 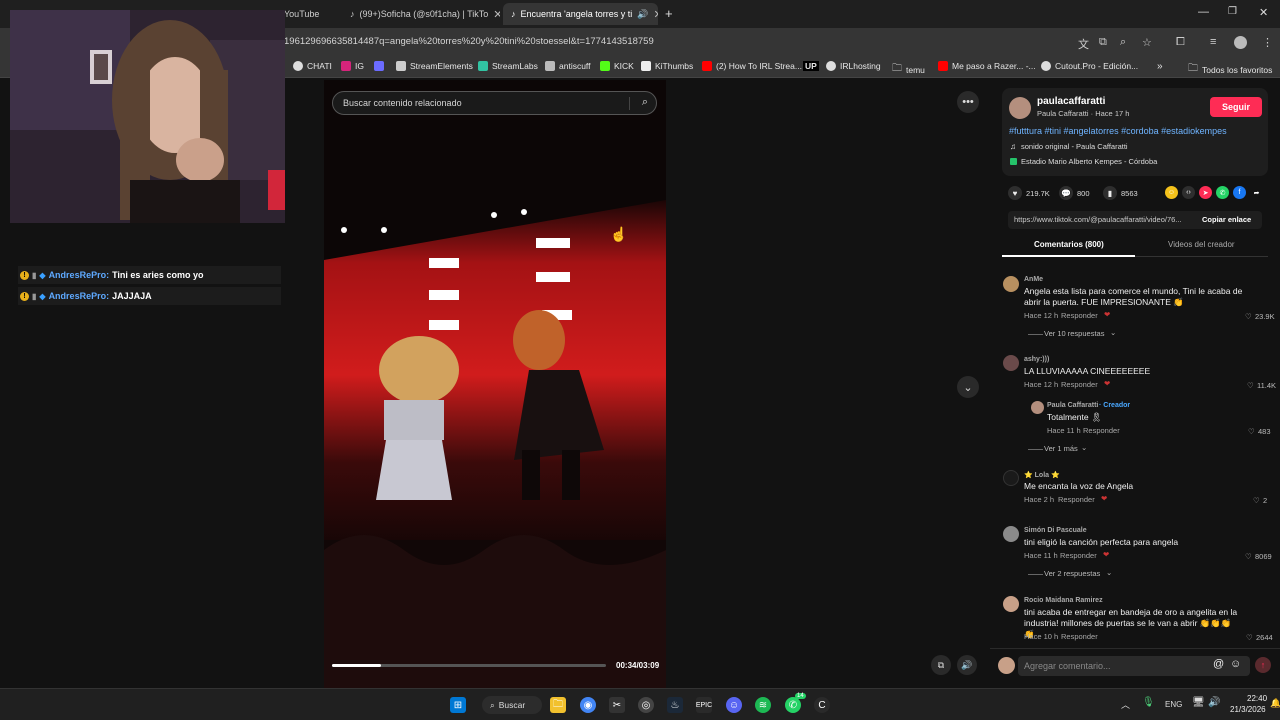 What do you see at coordinates (617, 705) in the screenshot?
I see `capcut-icon: ✂` at bounding box center [617, 705].